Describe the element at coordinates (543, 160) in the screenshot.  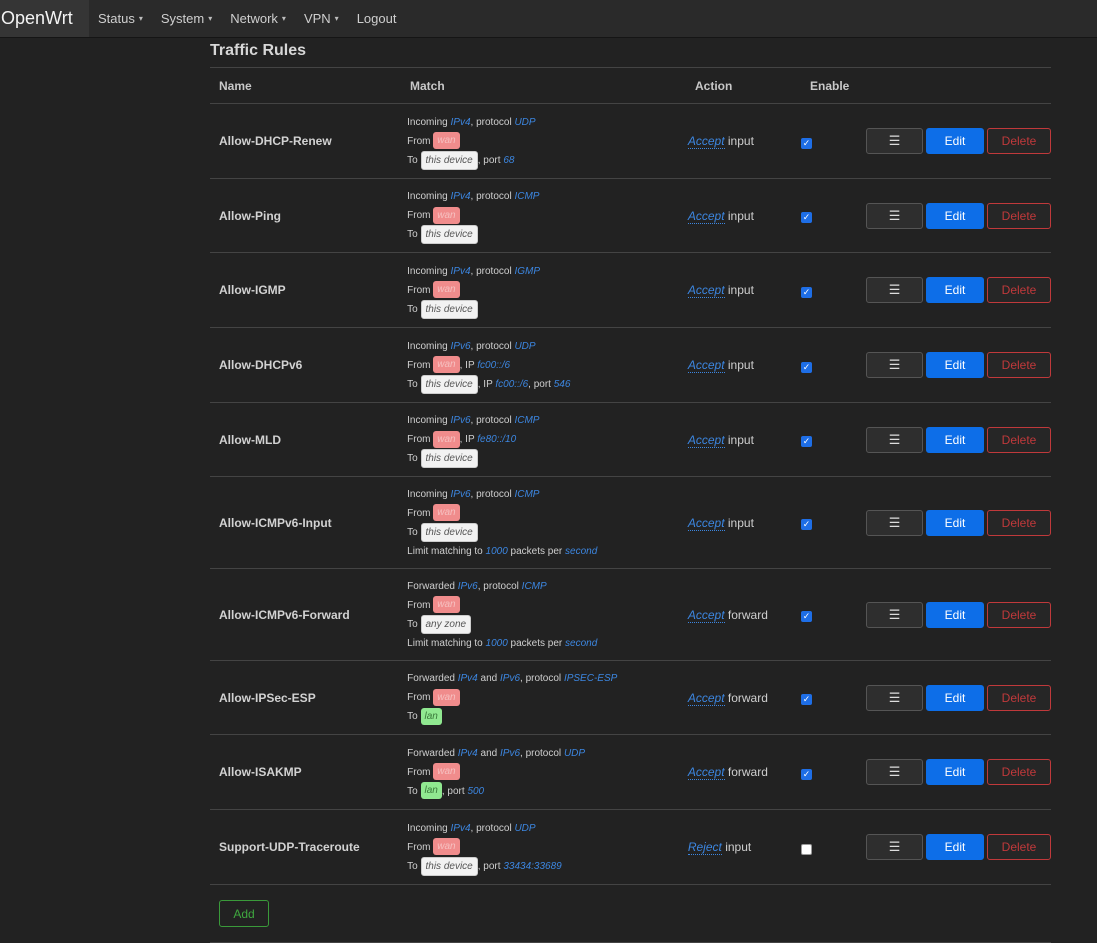
I see `match-line: To this device, port 68` at that location.